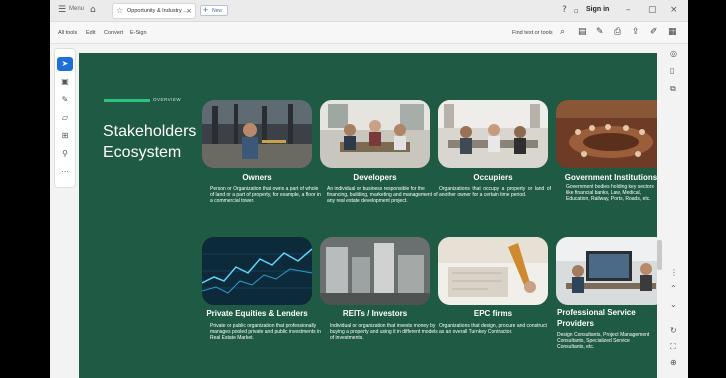  What do you see at coordinates (672, 70) in the screenshot?
I see `bookmark-icon: ▯` at bounding box center [672, 70].